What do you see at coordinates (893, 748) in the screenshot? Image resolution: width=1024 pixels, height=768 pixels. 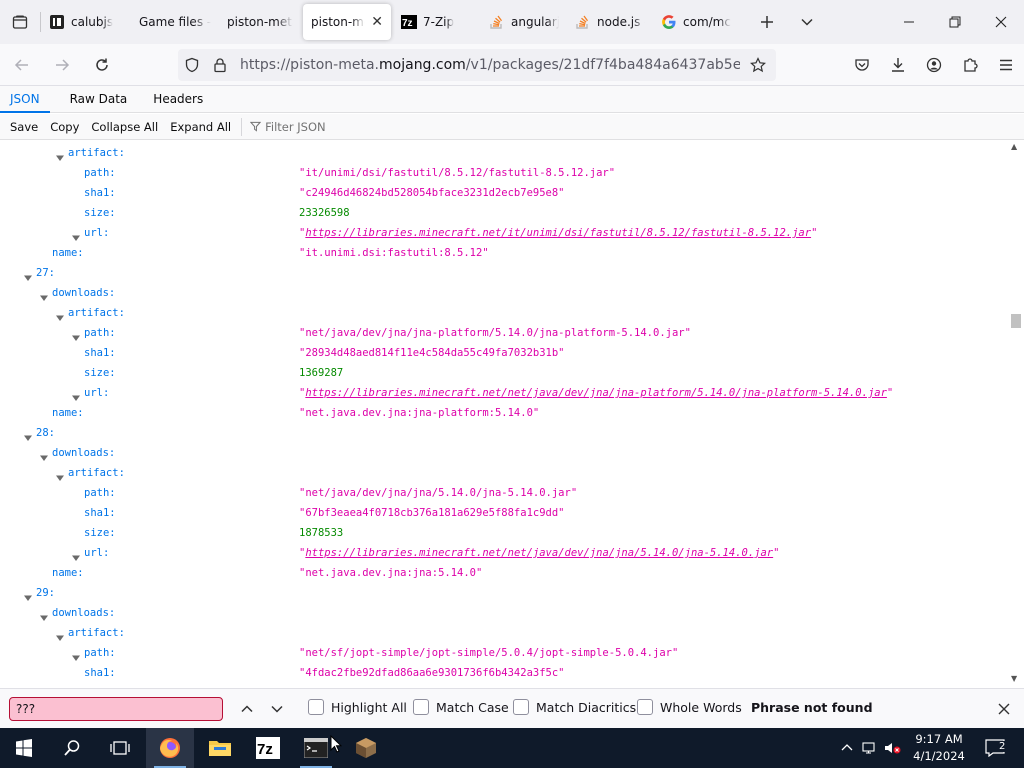 I see `volume-button` at bounding box center [893, 748].